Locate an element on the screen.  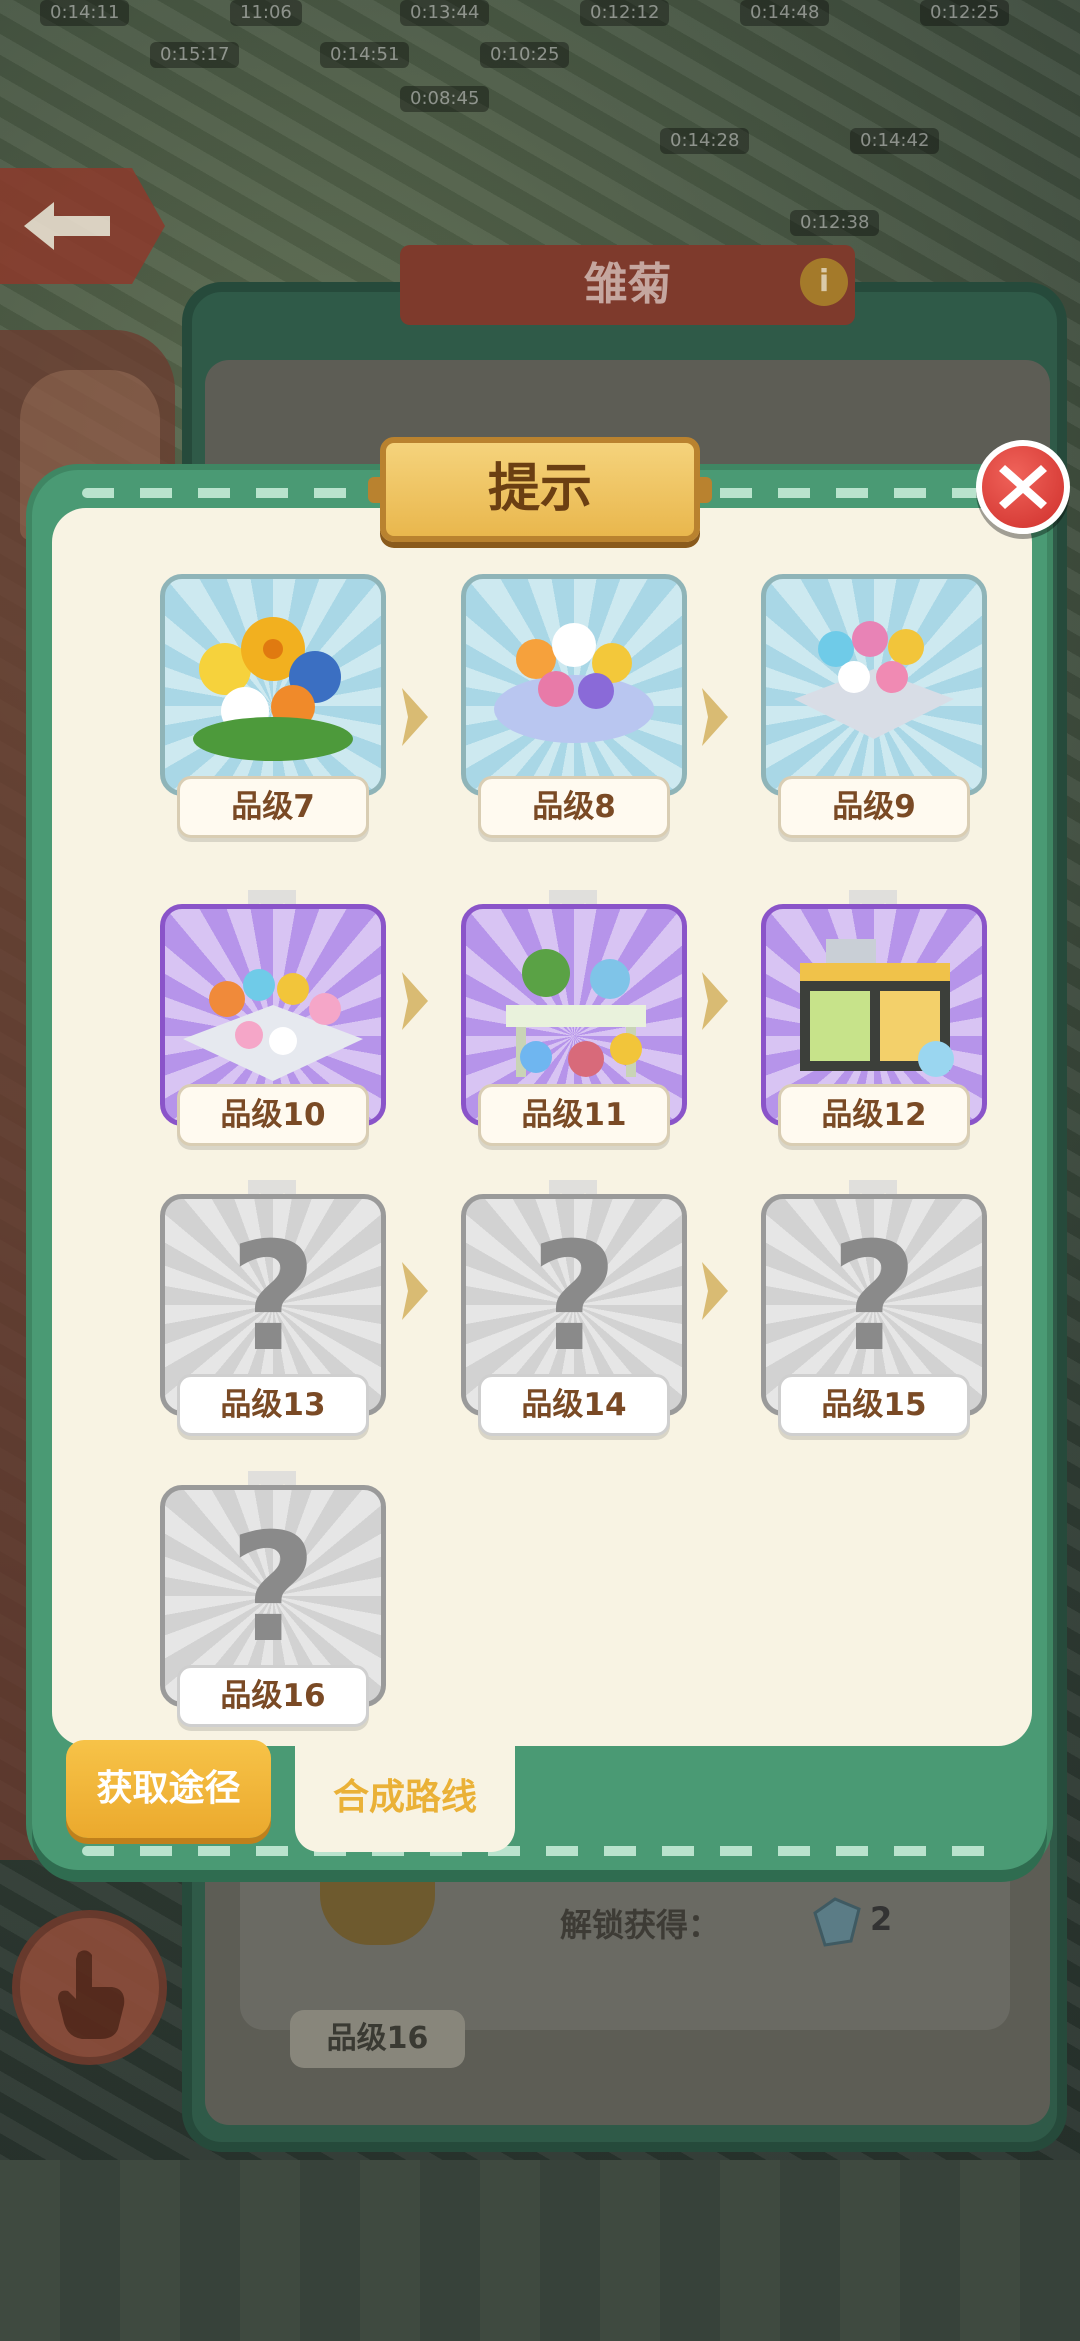
level-label: 品级14 is located at coordinates (574, 1405).